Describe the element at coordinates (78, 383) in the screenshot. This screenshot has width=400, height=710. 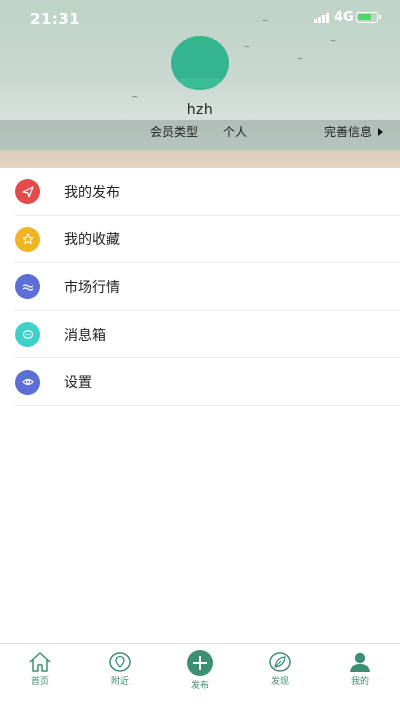
I see `menu-item-label: 设置` at that location.